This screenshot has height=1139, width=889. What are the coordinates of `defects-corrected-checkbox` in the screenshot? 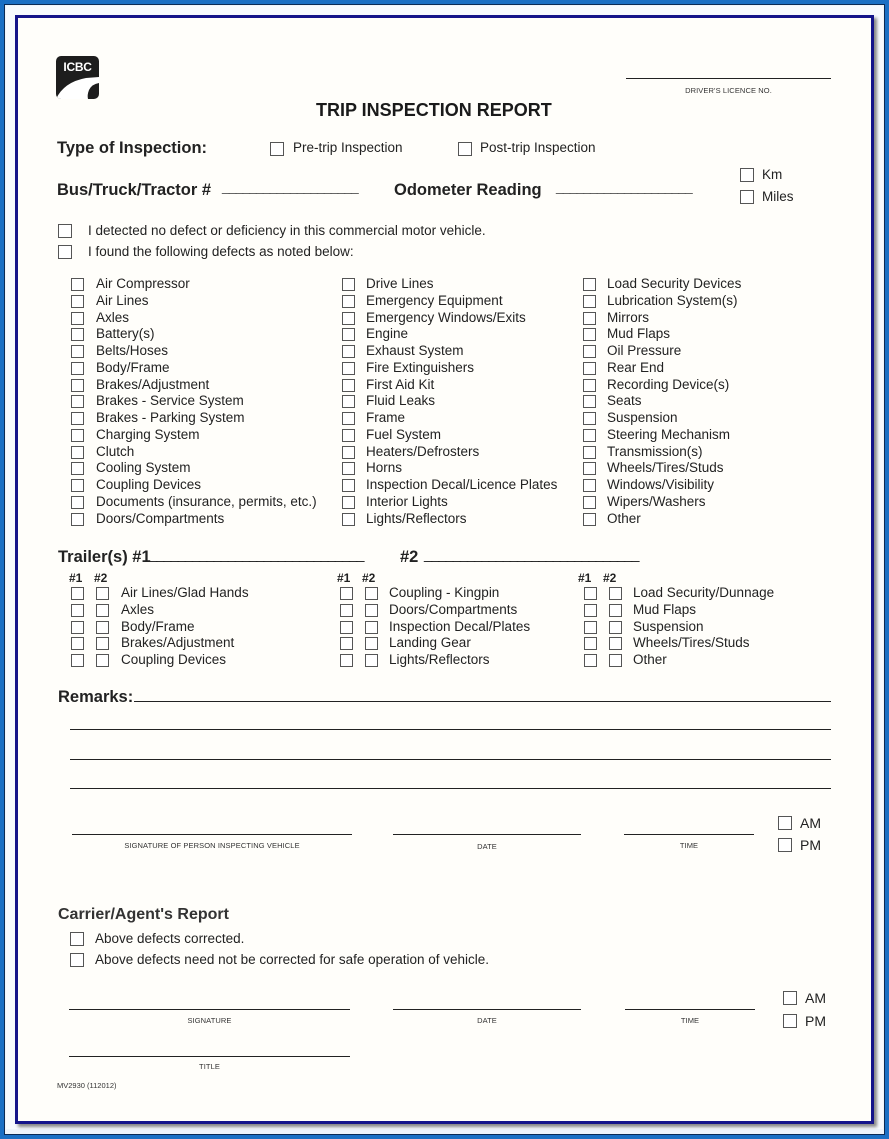 It's located at (77, 939).